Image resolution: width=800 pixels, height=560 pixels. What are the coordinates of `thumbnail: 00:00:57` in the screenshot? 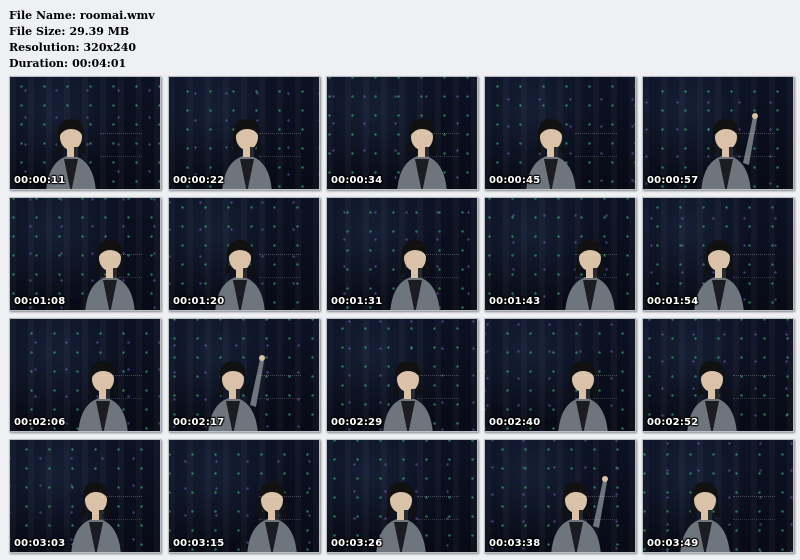 It's located at (718, 133).